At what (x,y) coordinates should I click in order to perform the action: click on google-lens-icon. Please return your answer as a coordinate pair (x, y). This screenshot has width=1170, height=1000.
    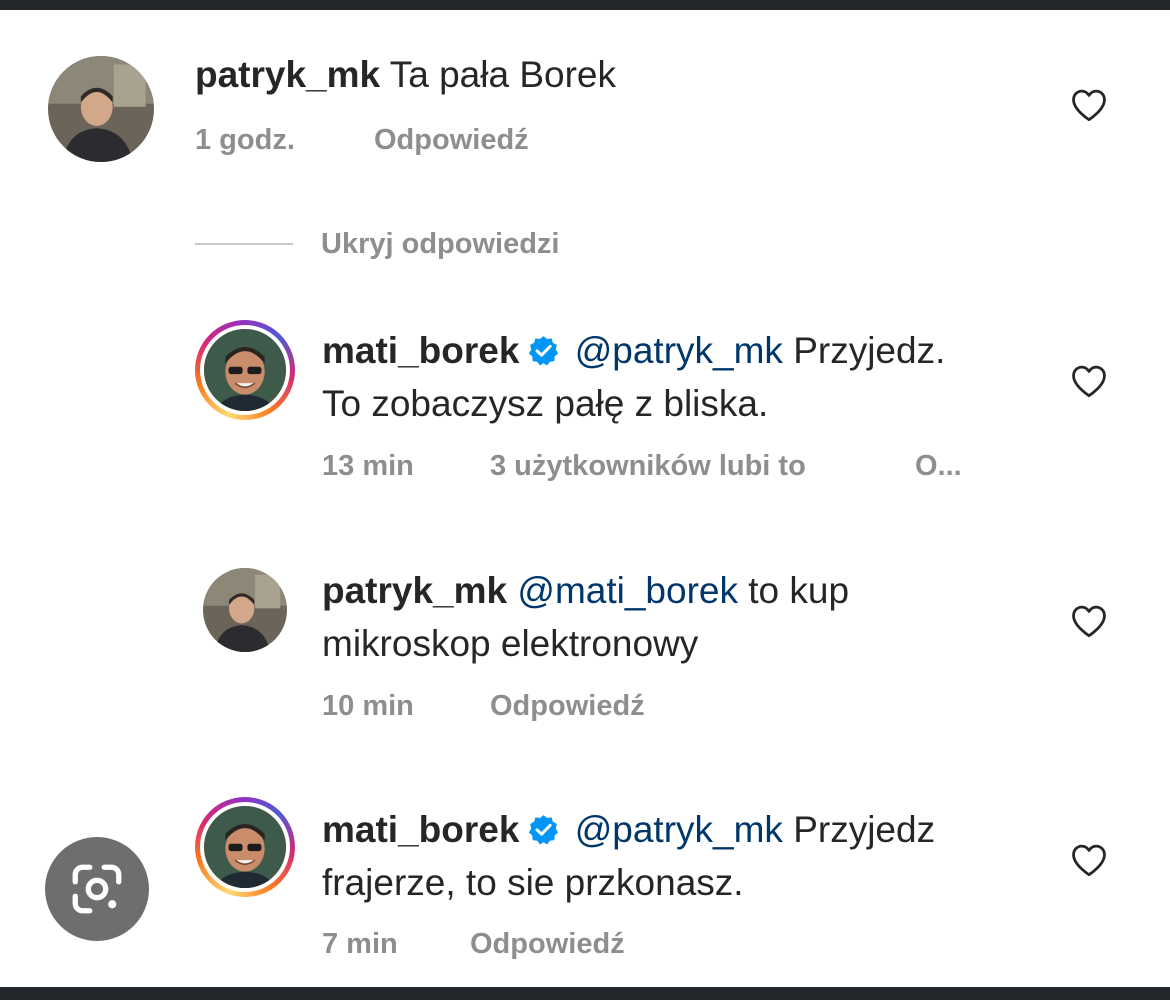
    Looking at the image, I should click on (97, 889).